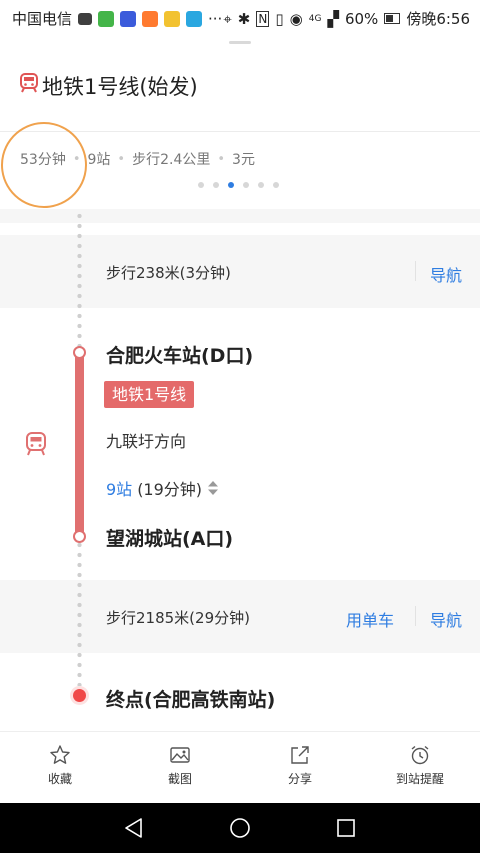 Image resolution: width=480 pixels, height=853 pixels. What do you see at coordinates (79, 352) in the screenshot?
I see `board-station-node` at bounding box center [79, 352].